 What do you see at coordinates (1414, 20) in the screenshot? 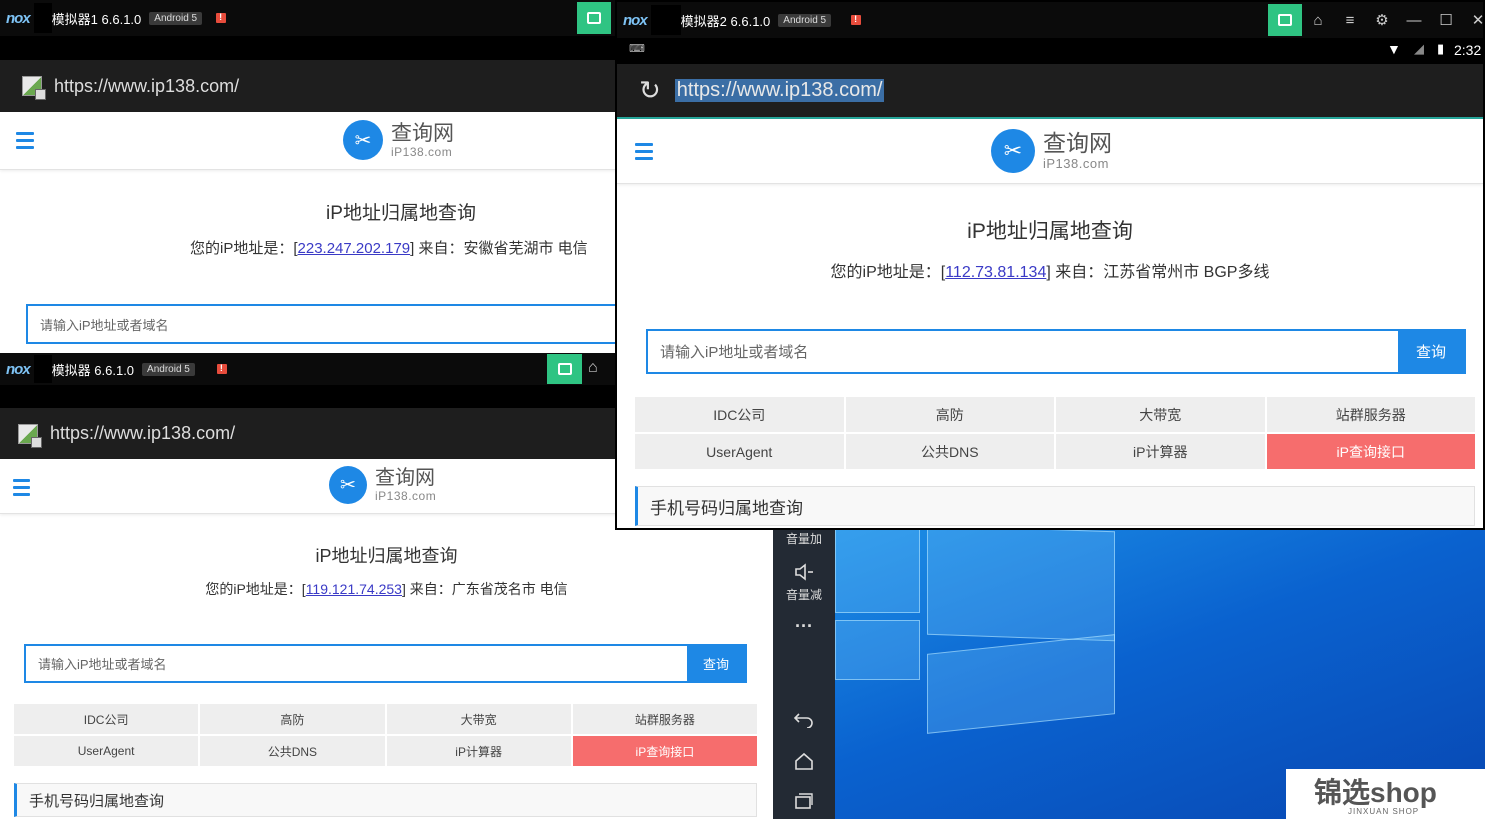
I see `minimize-icon: —` at bounding box center [1414, 20].